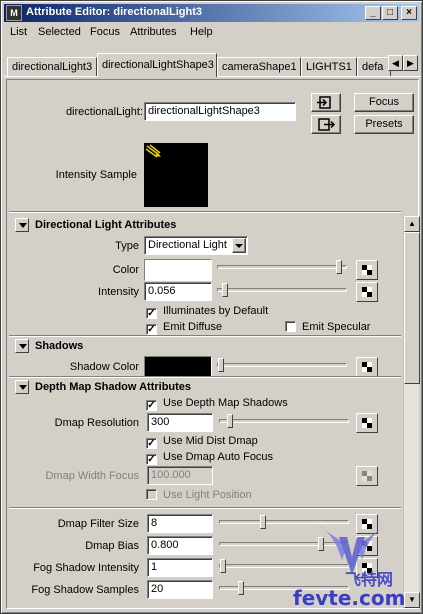  Describe the element at coordinates (59, 346) in the screenshot. I see `section-title: Shadows` at that location.